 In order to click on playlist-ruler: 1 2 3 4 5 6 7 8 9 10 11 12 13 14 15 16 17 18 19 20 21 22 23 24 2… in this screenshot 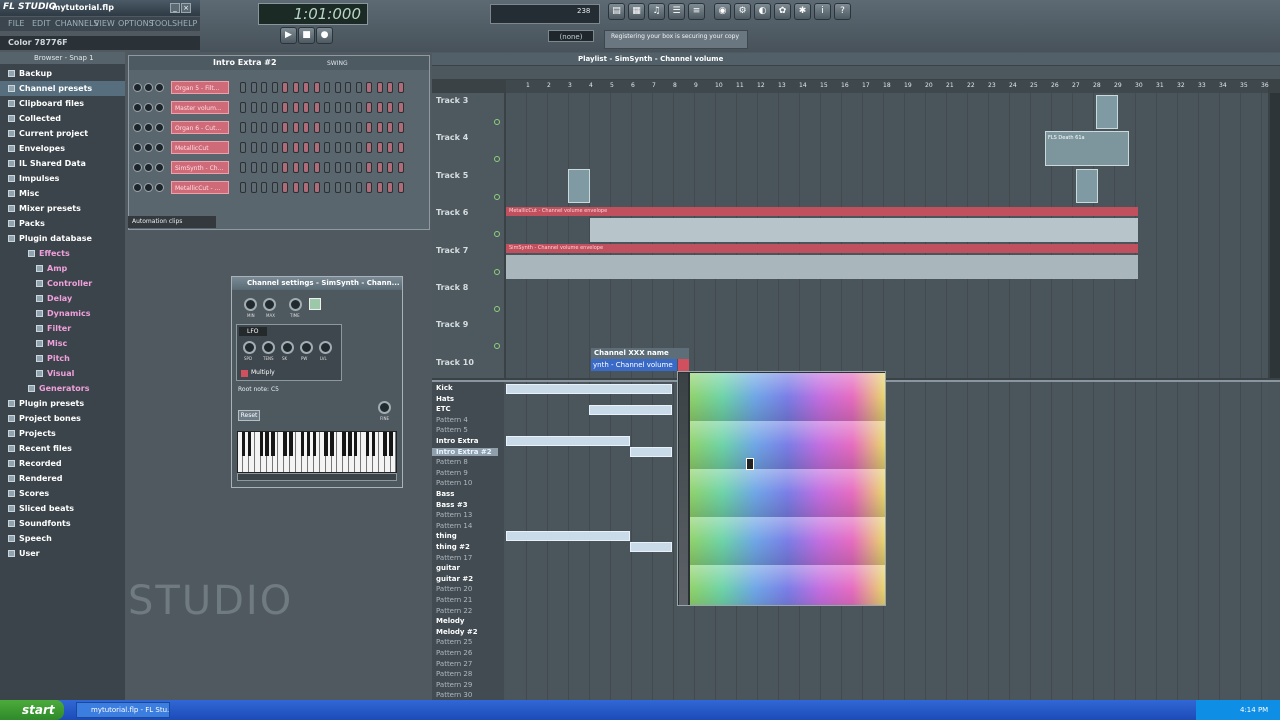, I will do `click(887, 86)`.